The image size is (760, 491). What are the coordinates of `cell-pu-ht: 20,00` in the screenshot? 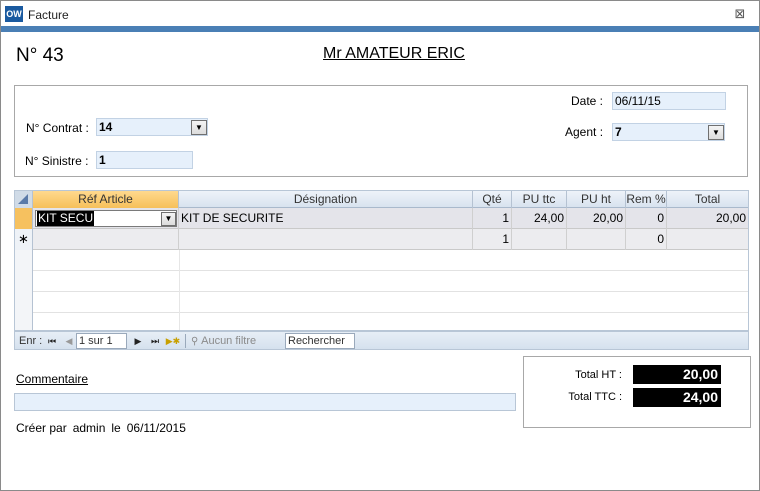 It's located at (596, 218).